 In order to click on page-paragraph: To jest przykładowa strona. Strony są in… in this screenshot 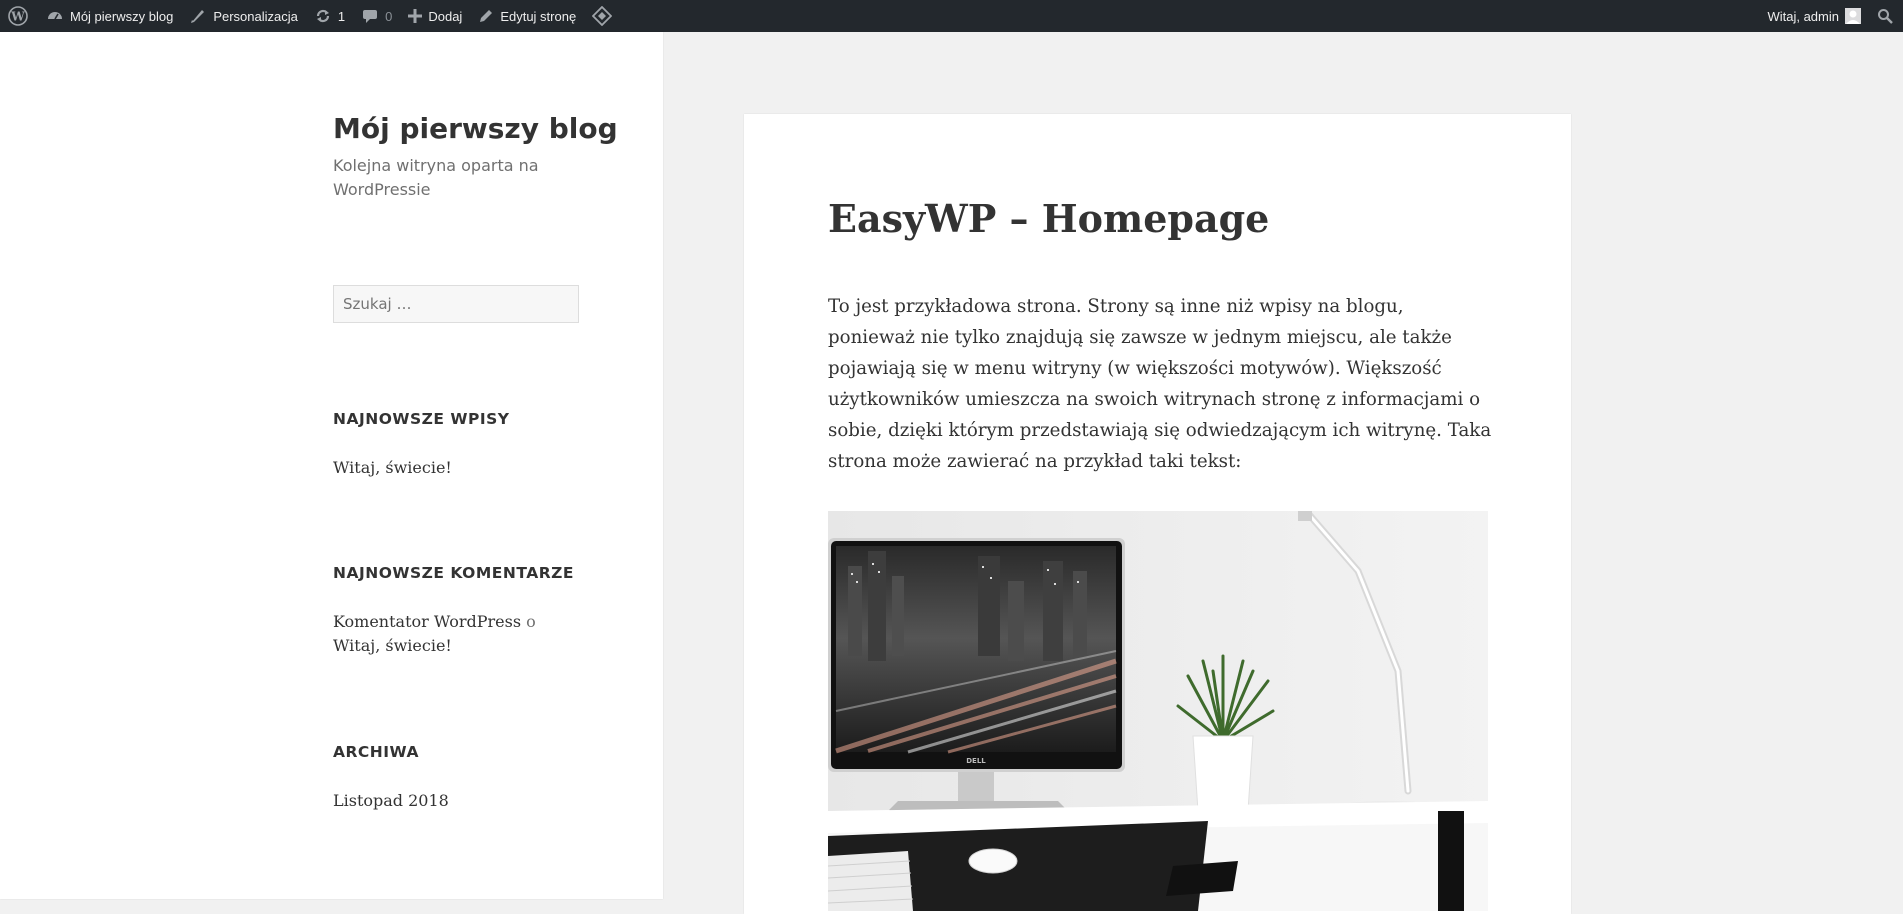, I will do `click(1160, 384)`.